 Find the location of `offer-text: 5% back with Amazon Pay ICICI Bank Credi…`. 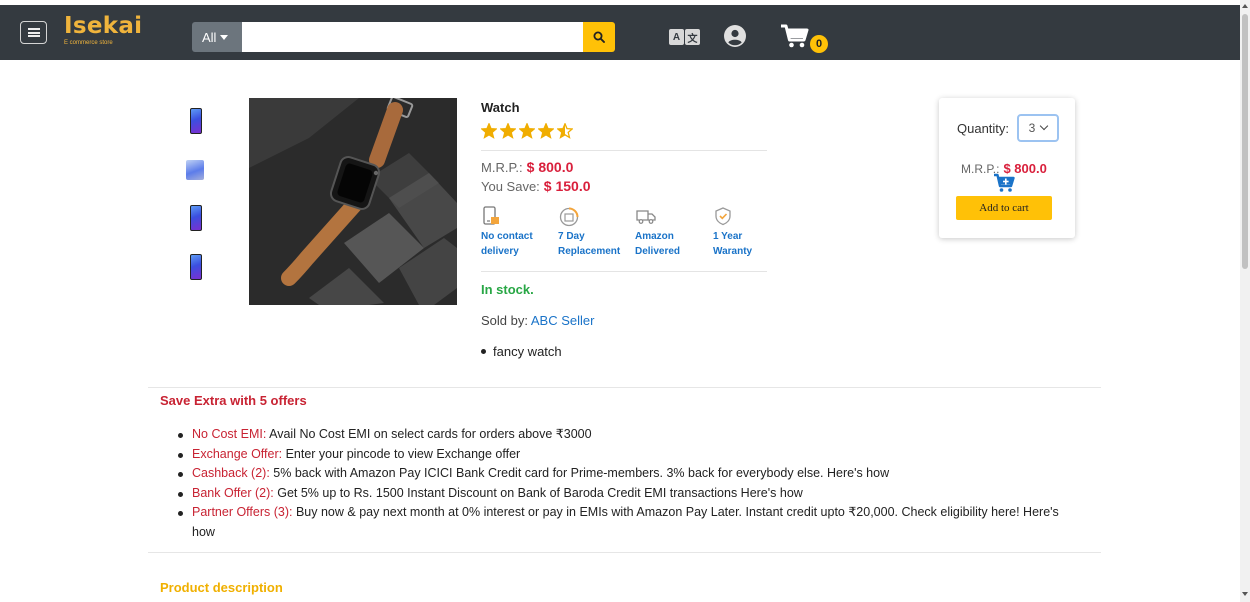

offer-text: 5% back with Amazon Pay ICICI Bank Credi… is located at coordinates (579, 473).